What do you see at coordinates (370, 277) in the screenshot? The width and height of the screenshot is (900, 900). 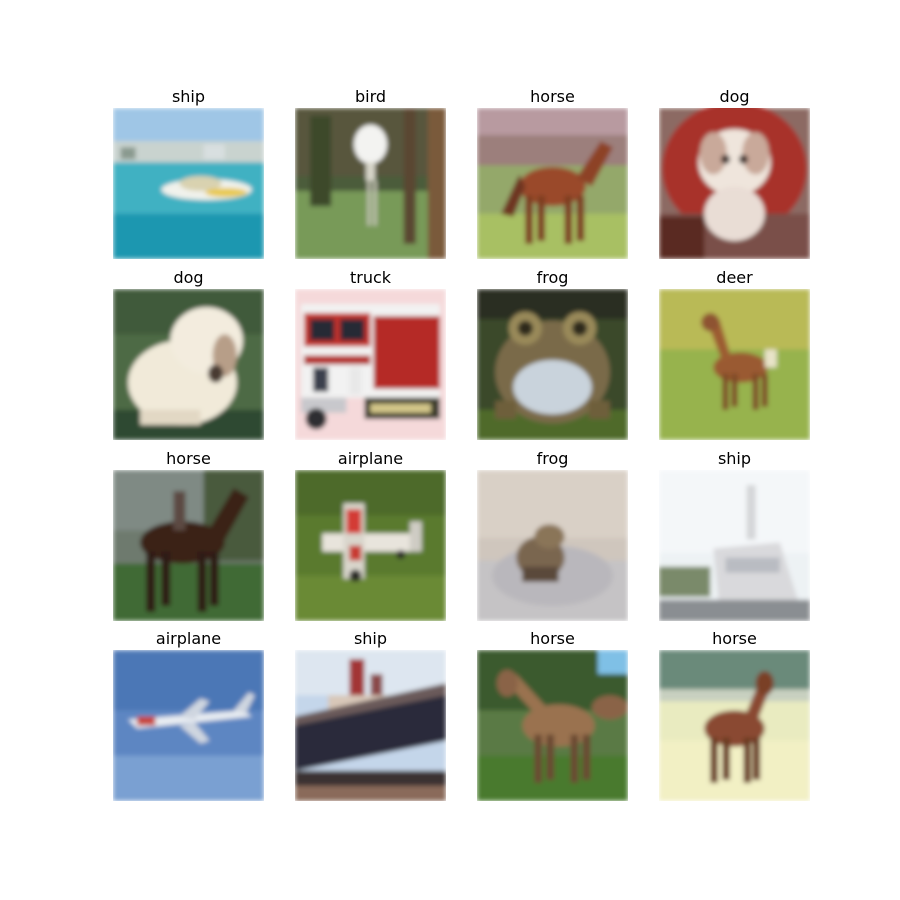 I see `image-label: truck` at bounding box center [370, 277].